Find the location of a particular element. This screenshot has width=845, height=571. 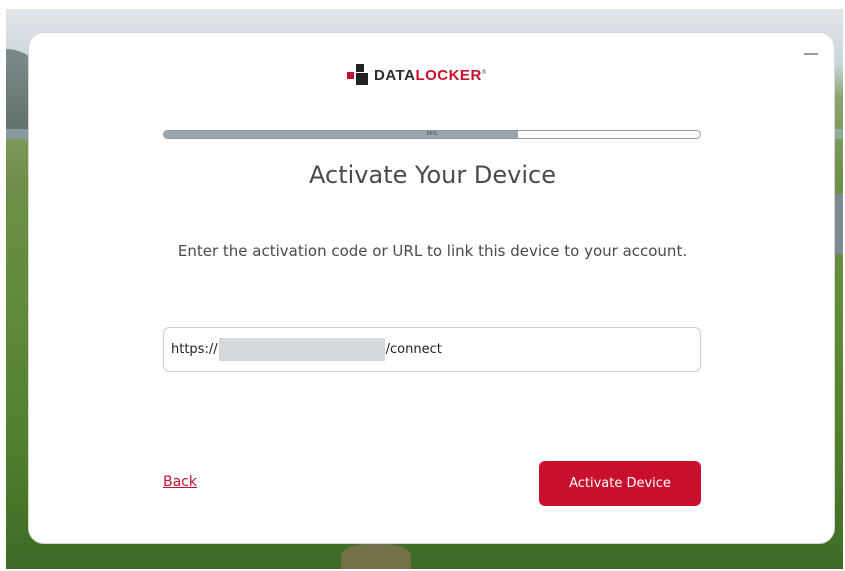

activation-url-input: https:// /connect is located at coordinates (432, 349).